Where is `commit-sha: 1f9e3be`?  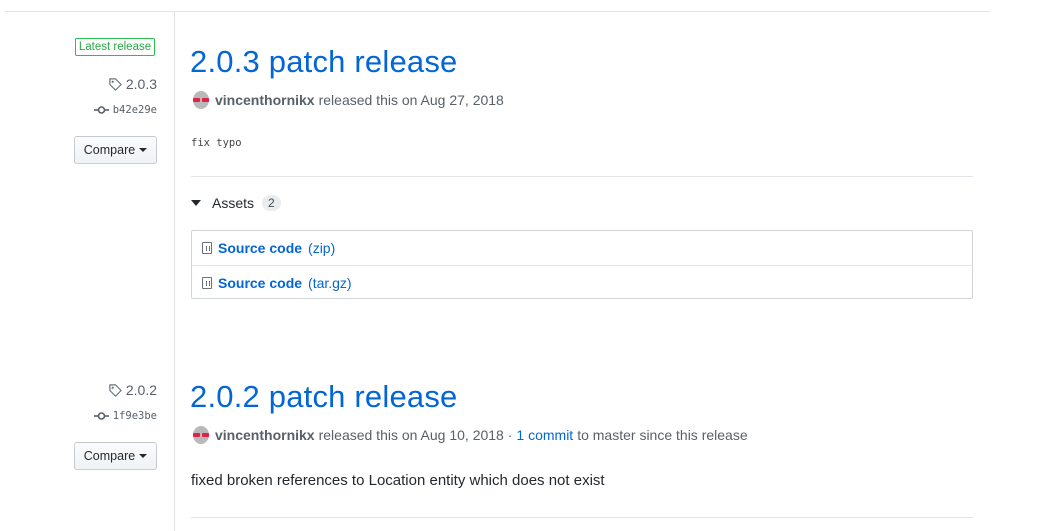 commit-sha: 1f9e3be is located at coordinates (134, 416).